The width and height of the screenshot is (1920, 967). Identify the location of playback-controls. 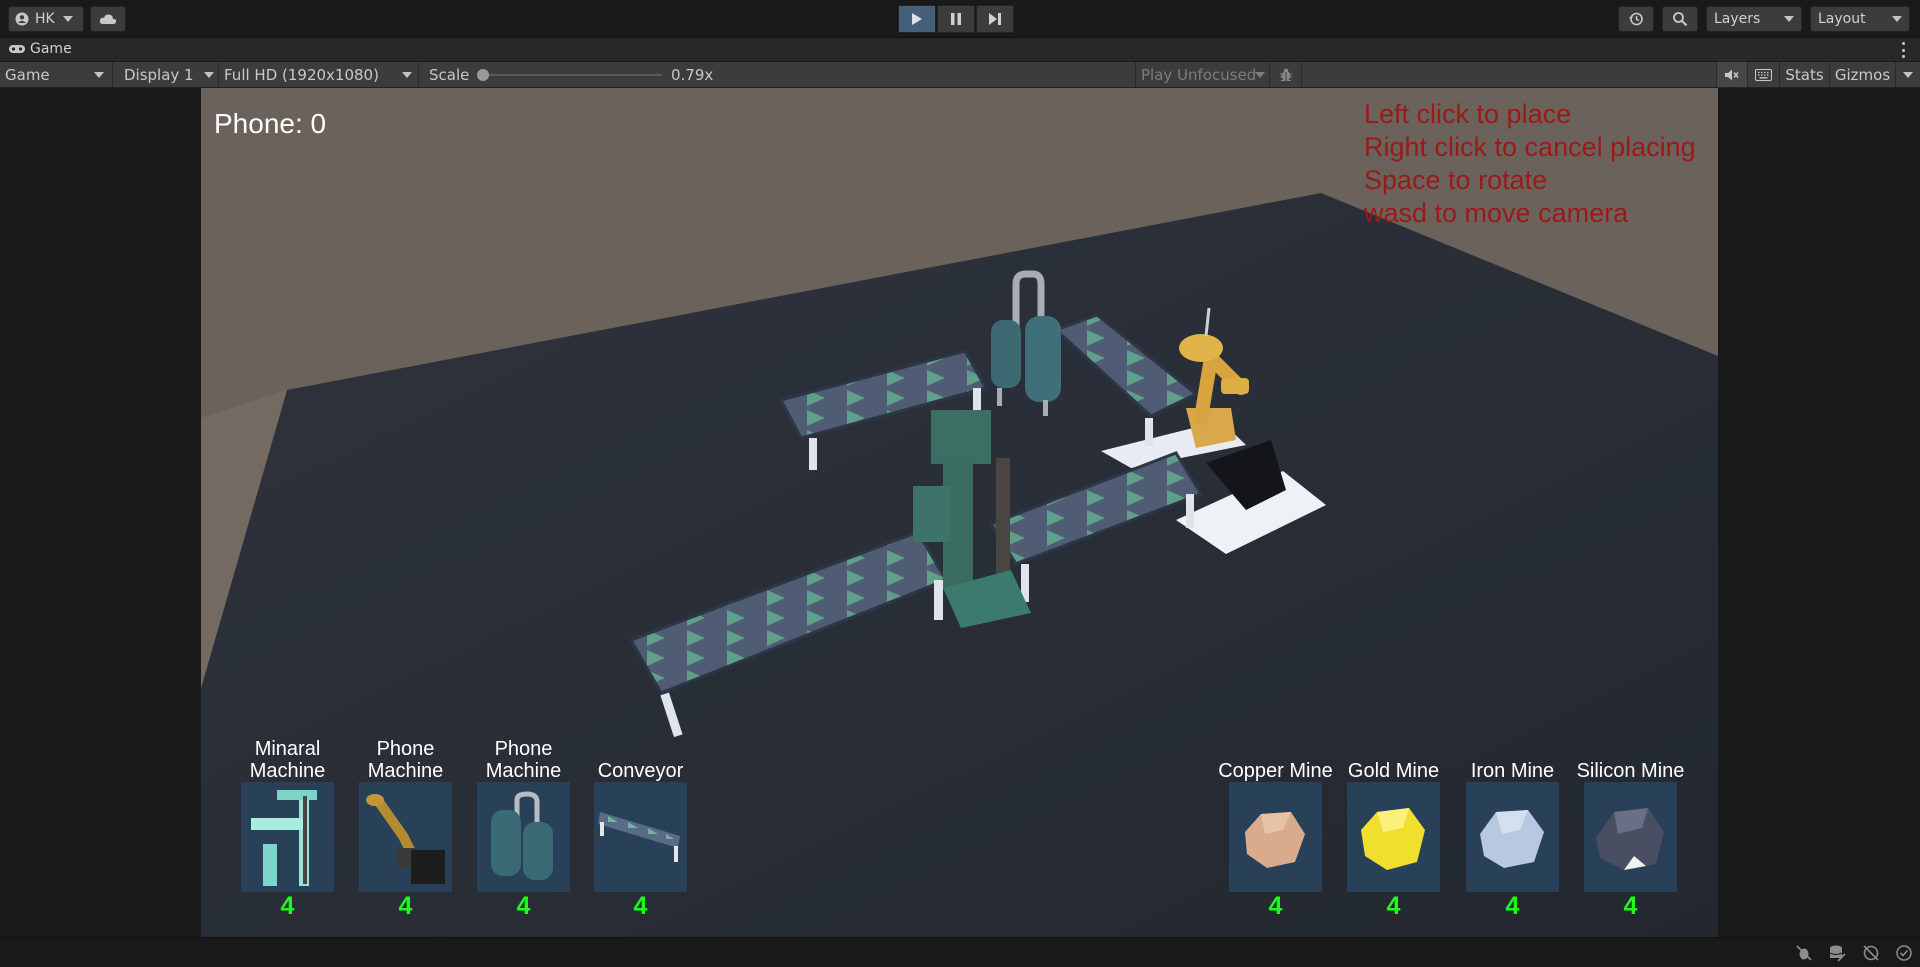
(956, 19).